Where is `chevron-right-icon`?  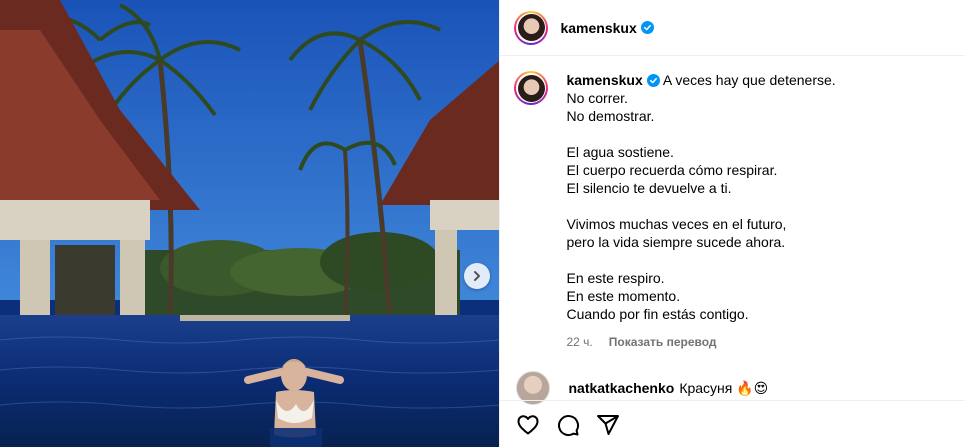 chevron-right-icon is located at coordinates (477, 276).